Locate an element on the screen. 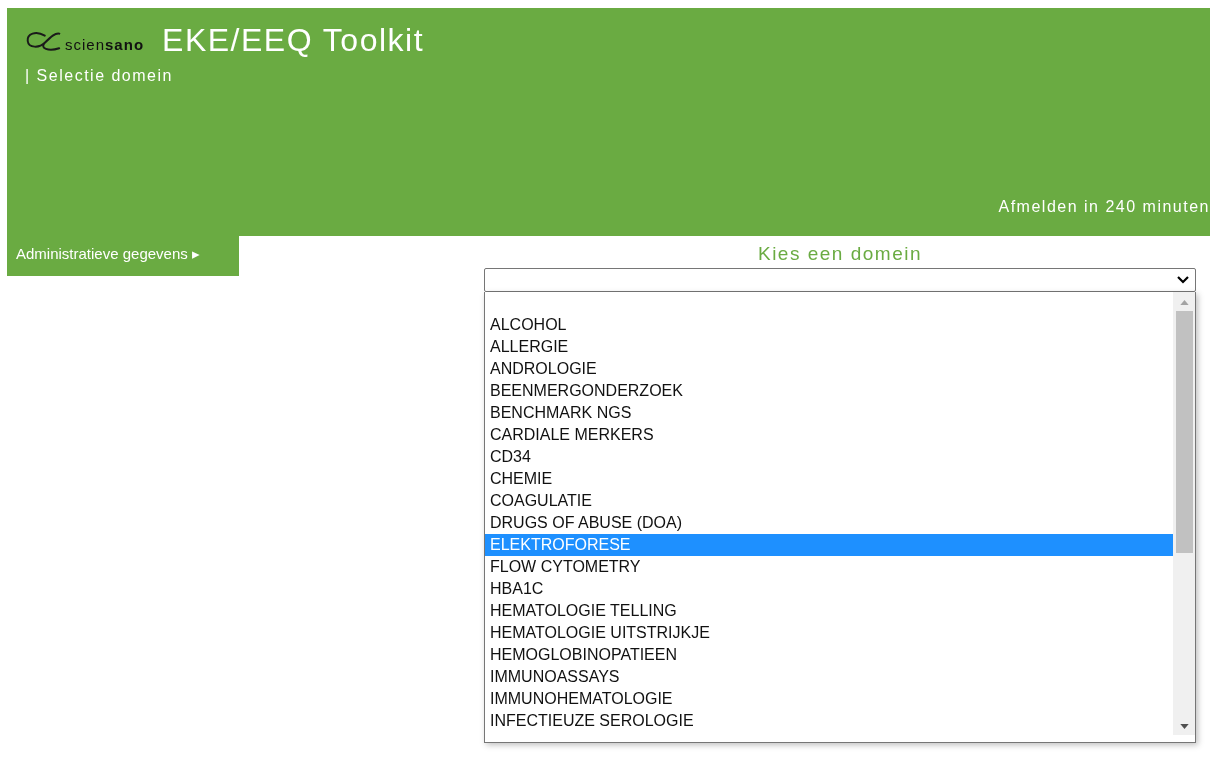  dropdown-option: BENCHMARK NGS is located at coordinates (829, 413).